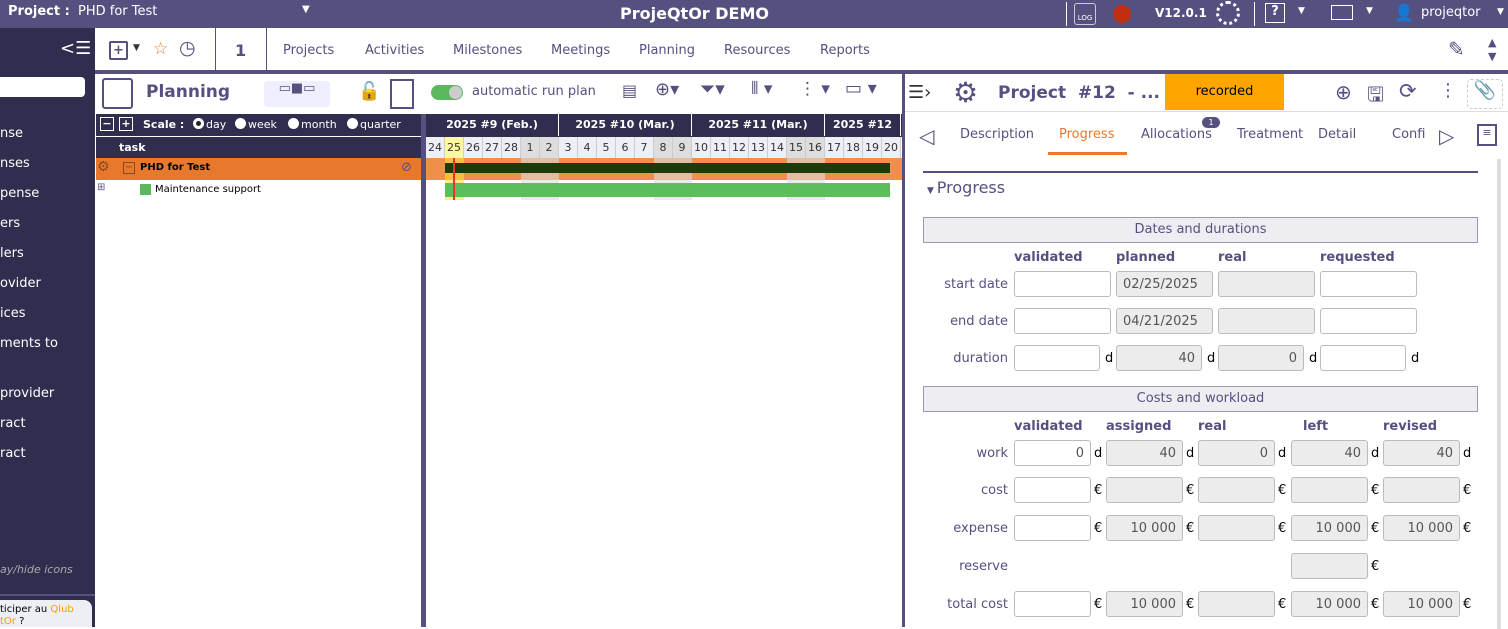  Describe the element at coordinates (447, 92) in the screenshot. I see `auto-run-toggle` at that location.